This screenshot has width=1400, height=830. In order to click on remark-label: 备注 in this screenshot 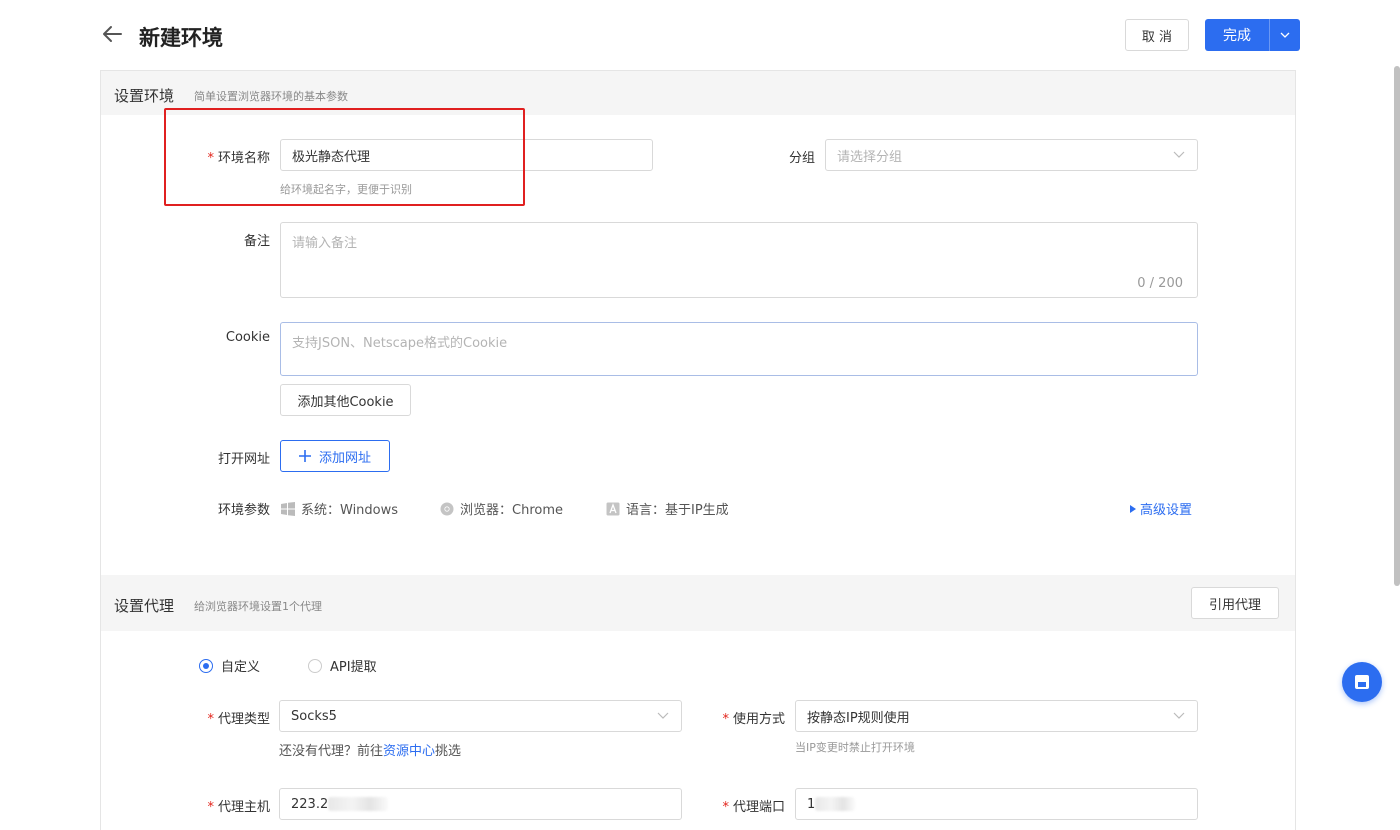, I will do `click(256, 241)`.